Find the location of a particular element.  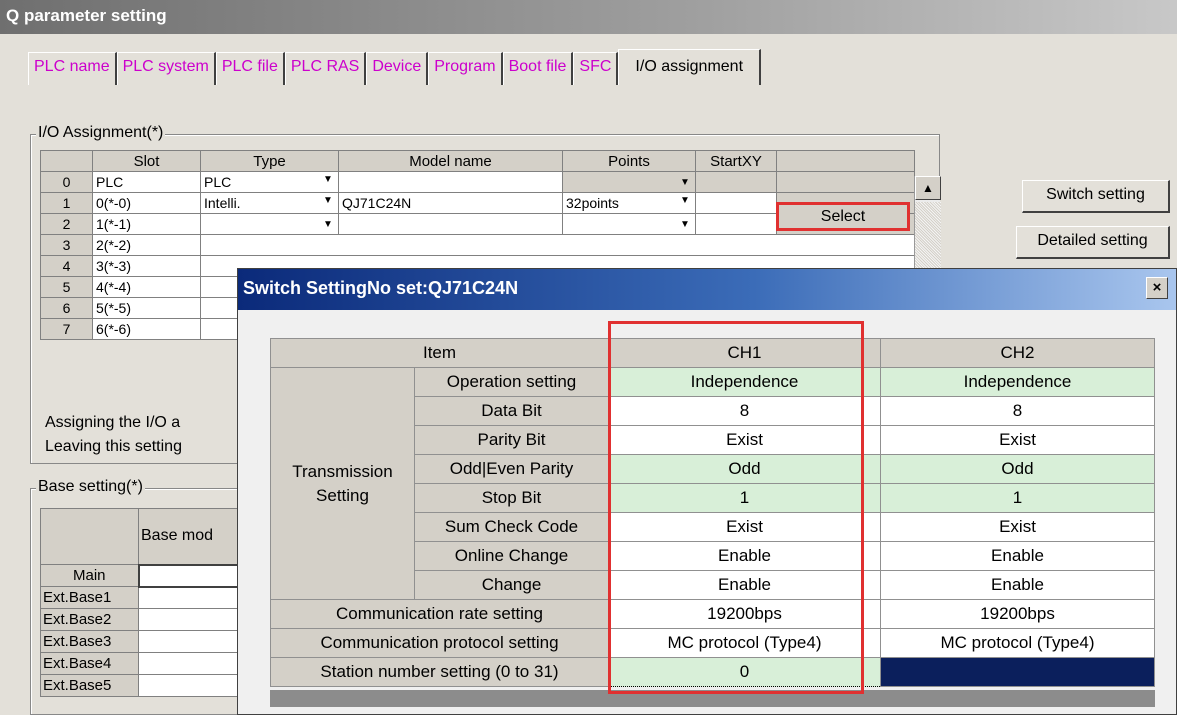

tab-program: Program is located at coordinates (465, 68).